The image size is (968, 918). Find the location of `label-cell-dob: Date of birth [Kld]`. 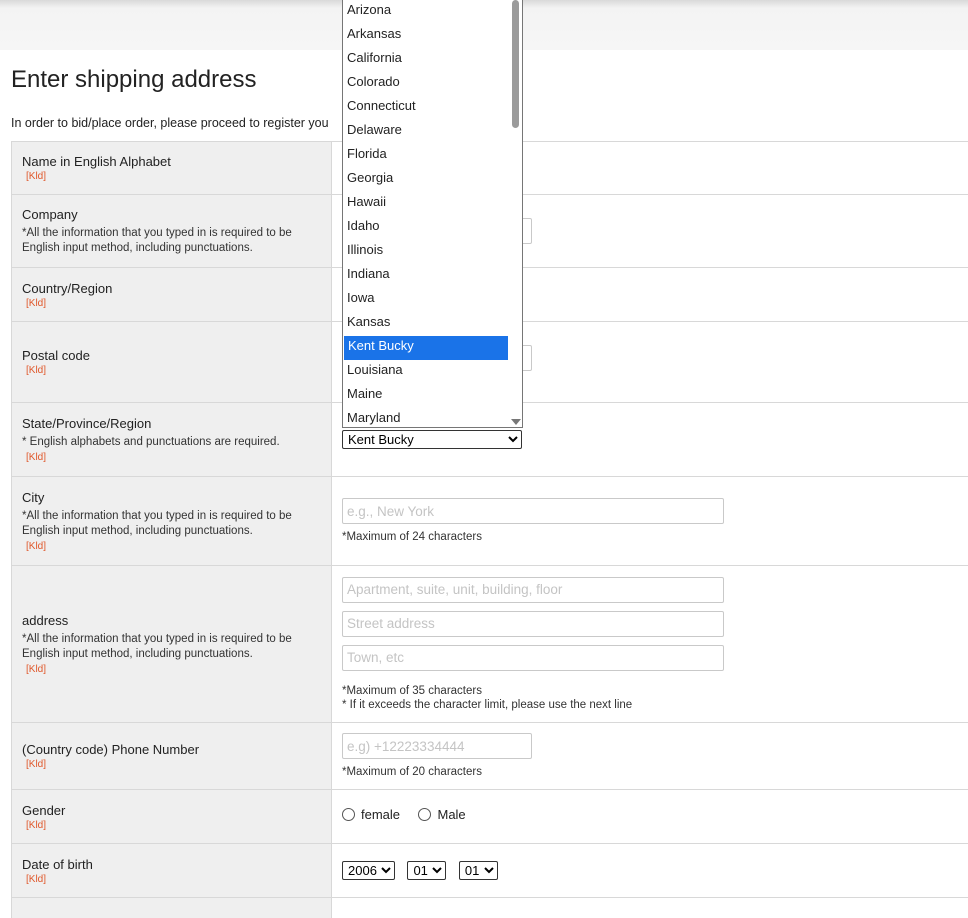

label-cell-dob: Date of birth [Kld] is located at coordinates (172, 871).